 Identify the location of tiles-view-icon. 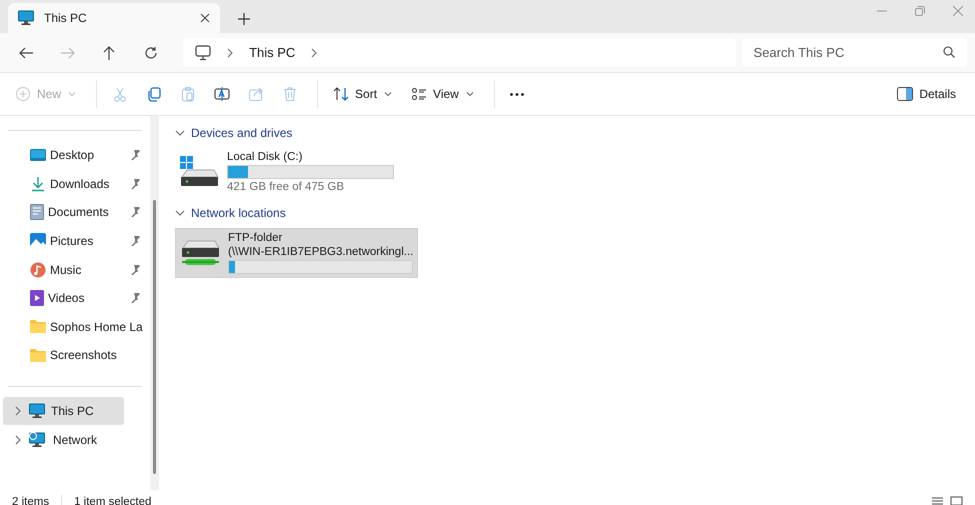
(956, 500).